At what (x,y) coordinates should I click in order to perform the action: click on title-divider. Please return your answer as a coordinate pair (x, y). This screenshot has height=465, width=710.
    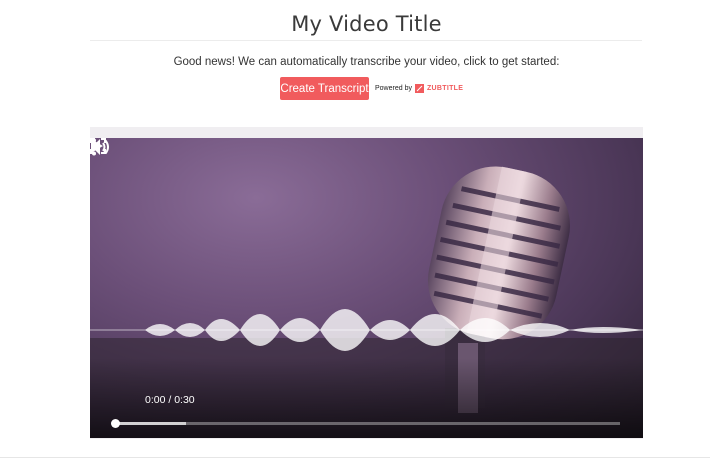
    Looking at the image, I should click on (366, 40).